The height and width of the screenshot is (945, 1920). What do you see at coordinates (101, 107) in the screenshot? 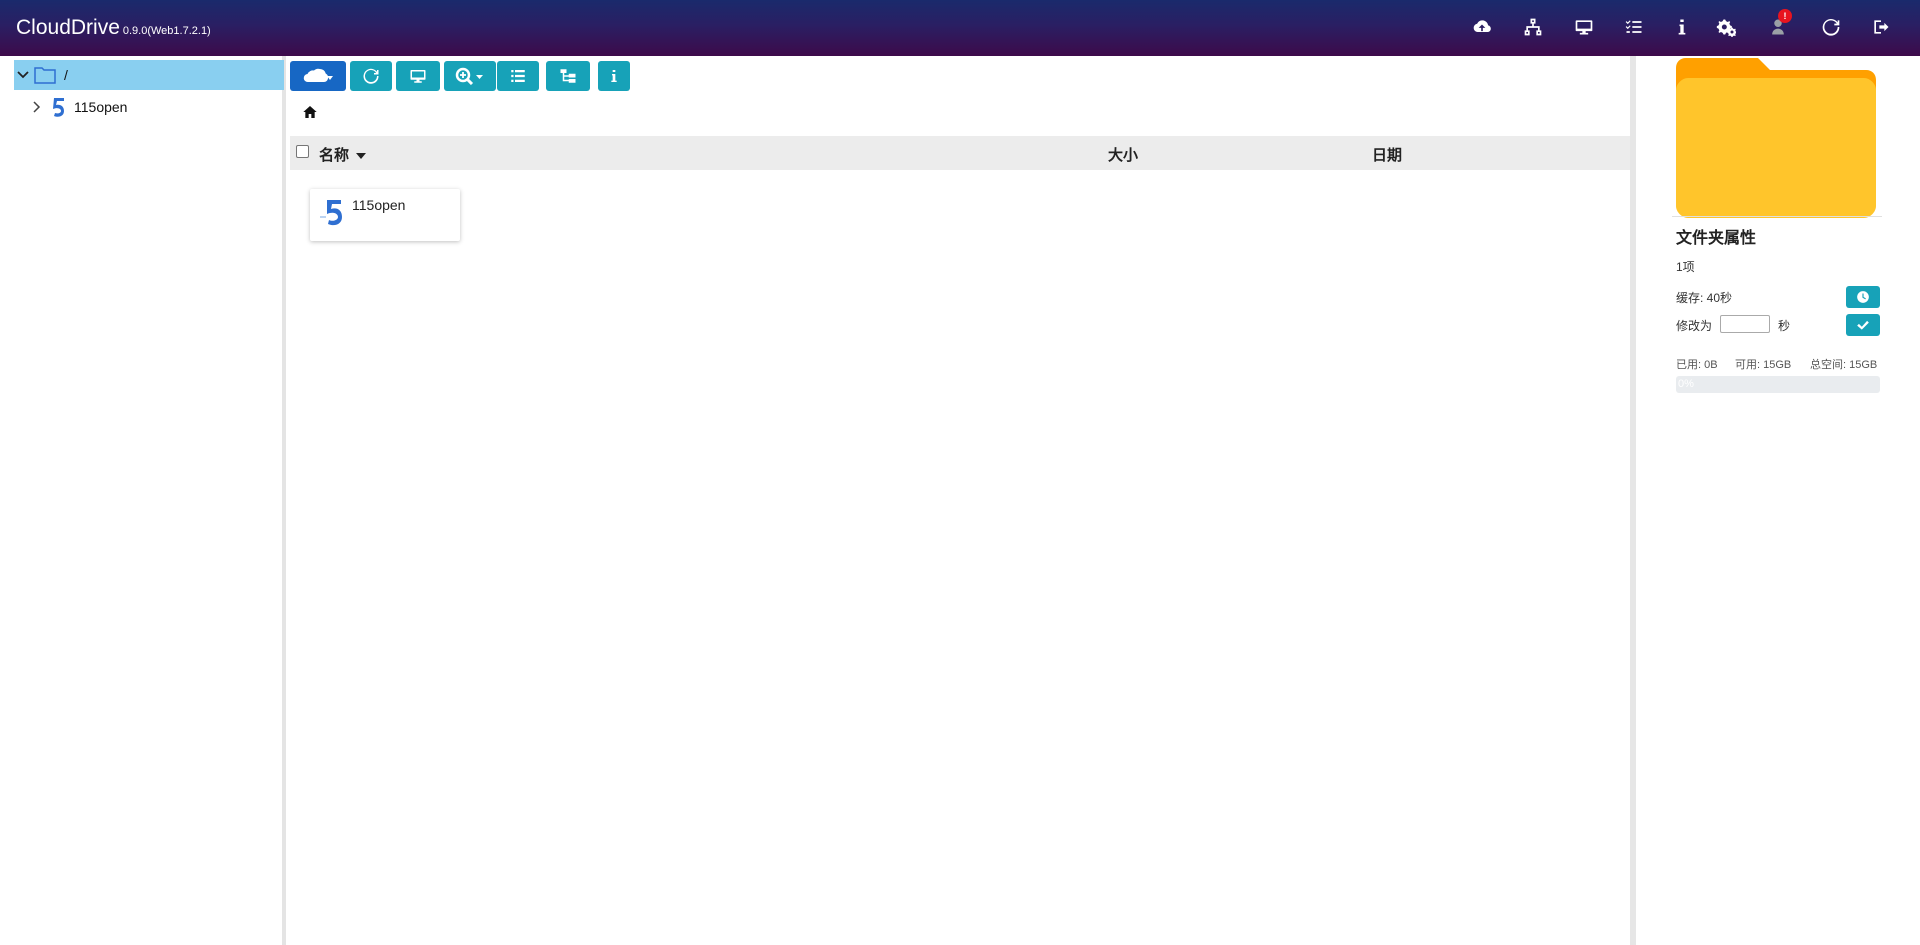
I see `tree-item-label: 115open` at bounding box center [101, 107].